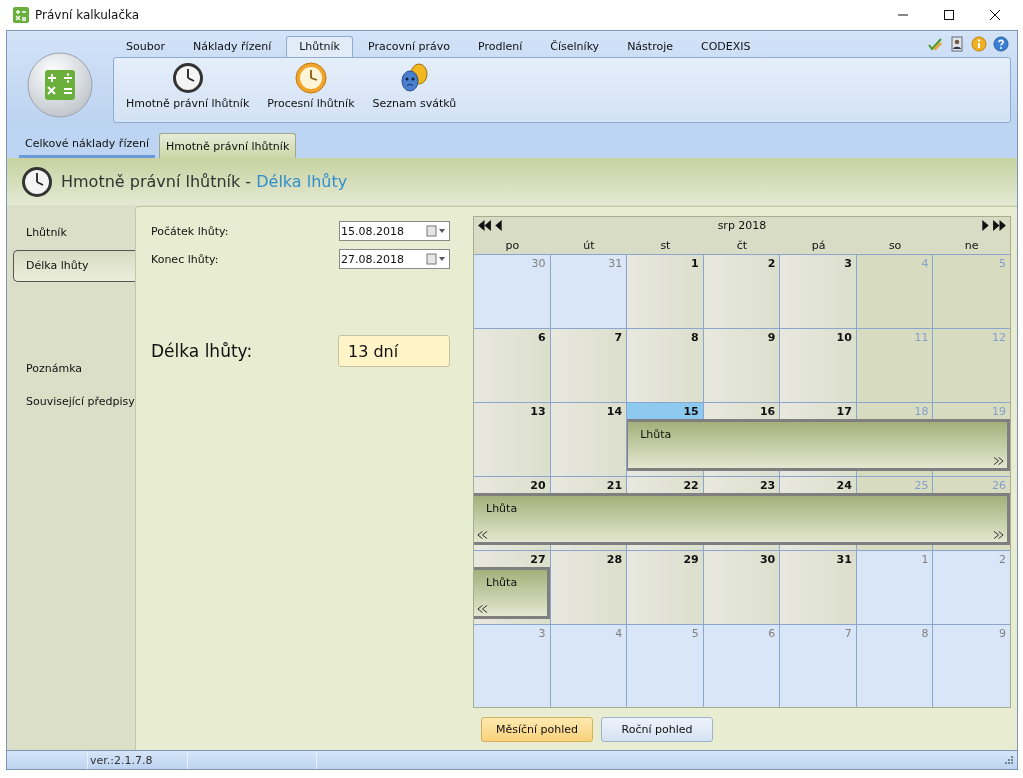 The height and width of the screenshot is (778, 1023). Describe the element at coordinates (985, 225) in the screenshot. I see `next-icon` at that location.